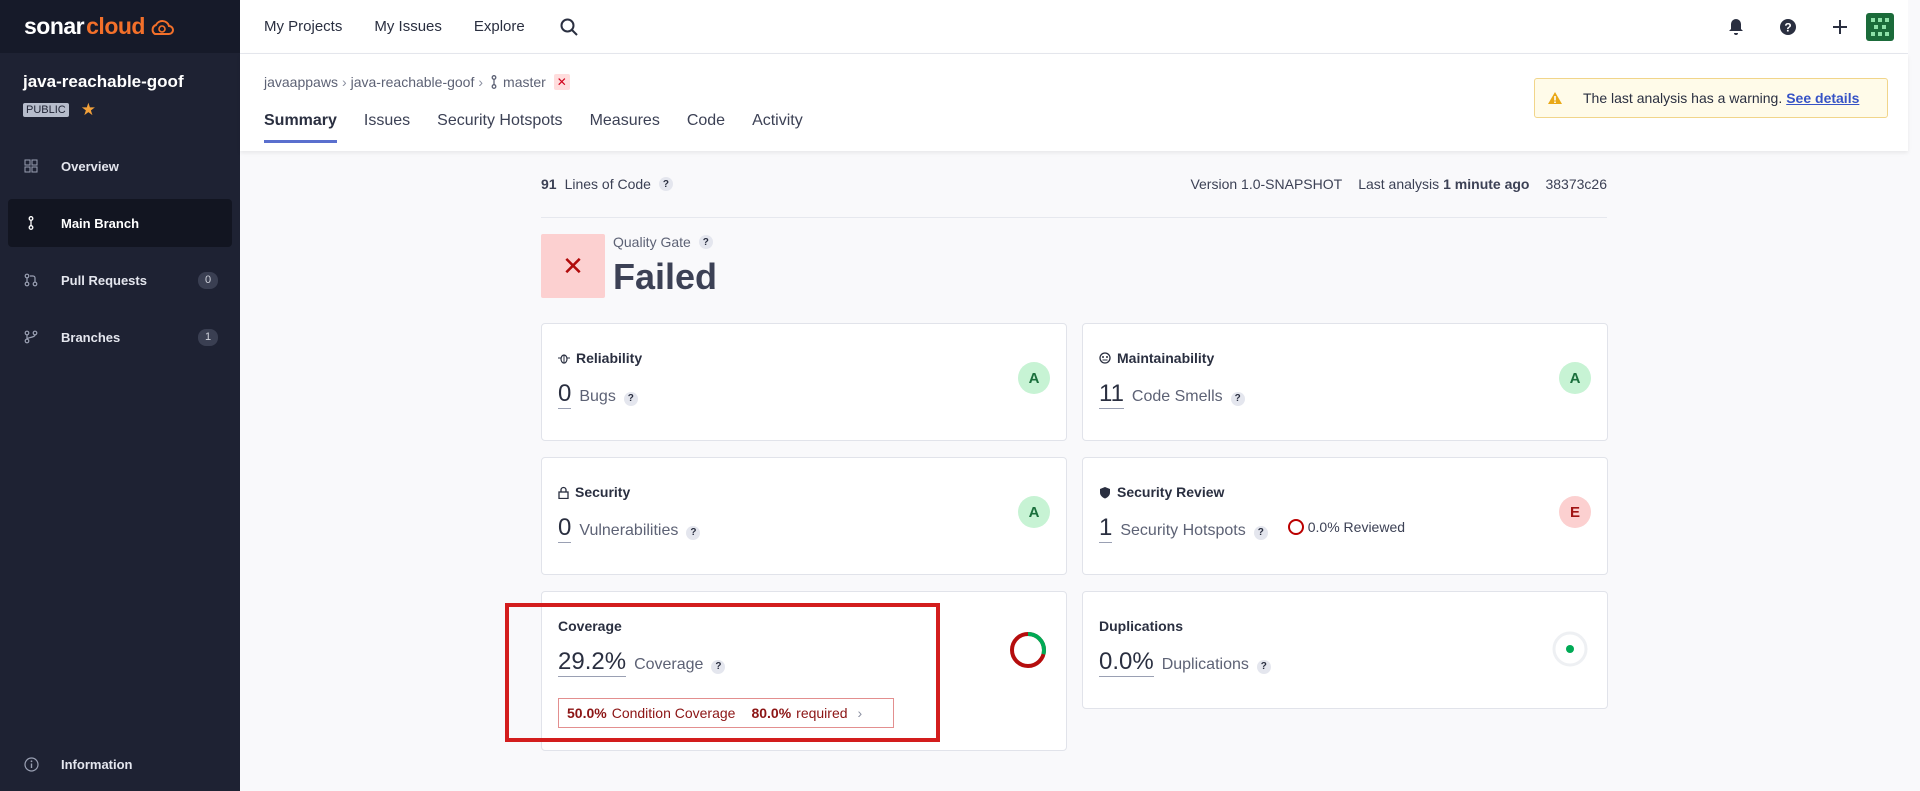 Image resolution: width=1920 pixels, height=791 pixels. I want to click on security-rating: A, so click(1034, 512).